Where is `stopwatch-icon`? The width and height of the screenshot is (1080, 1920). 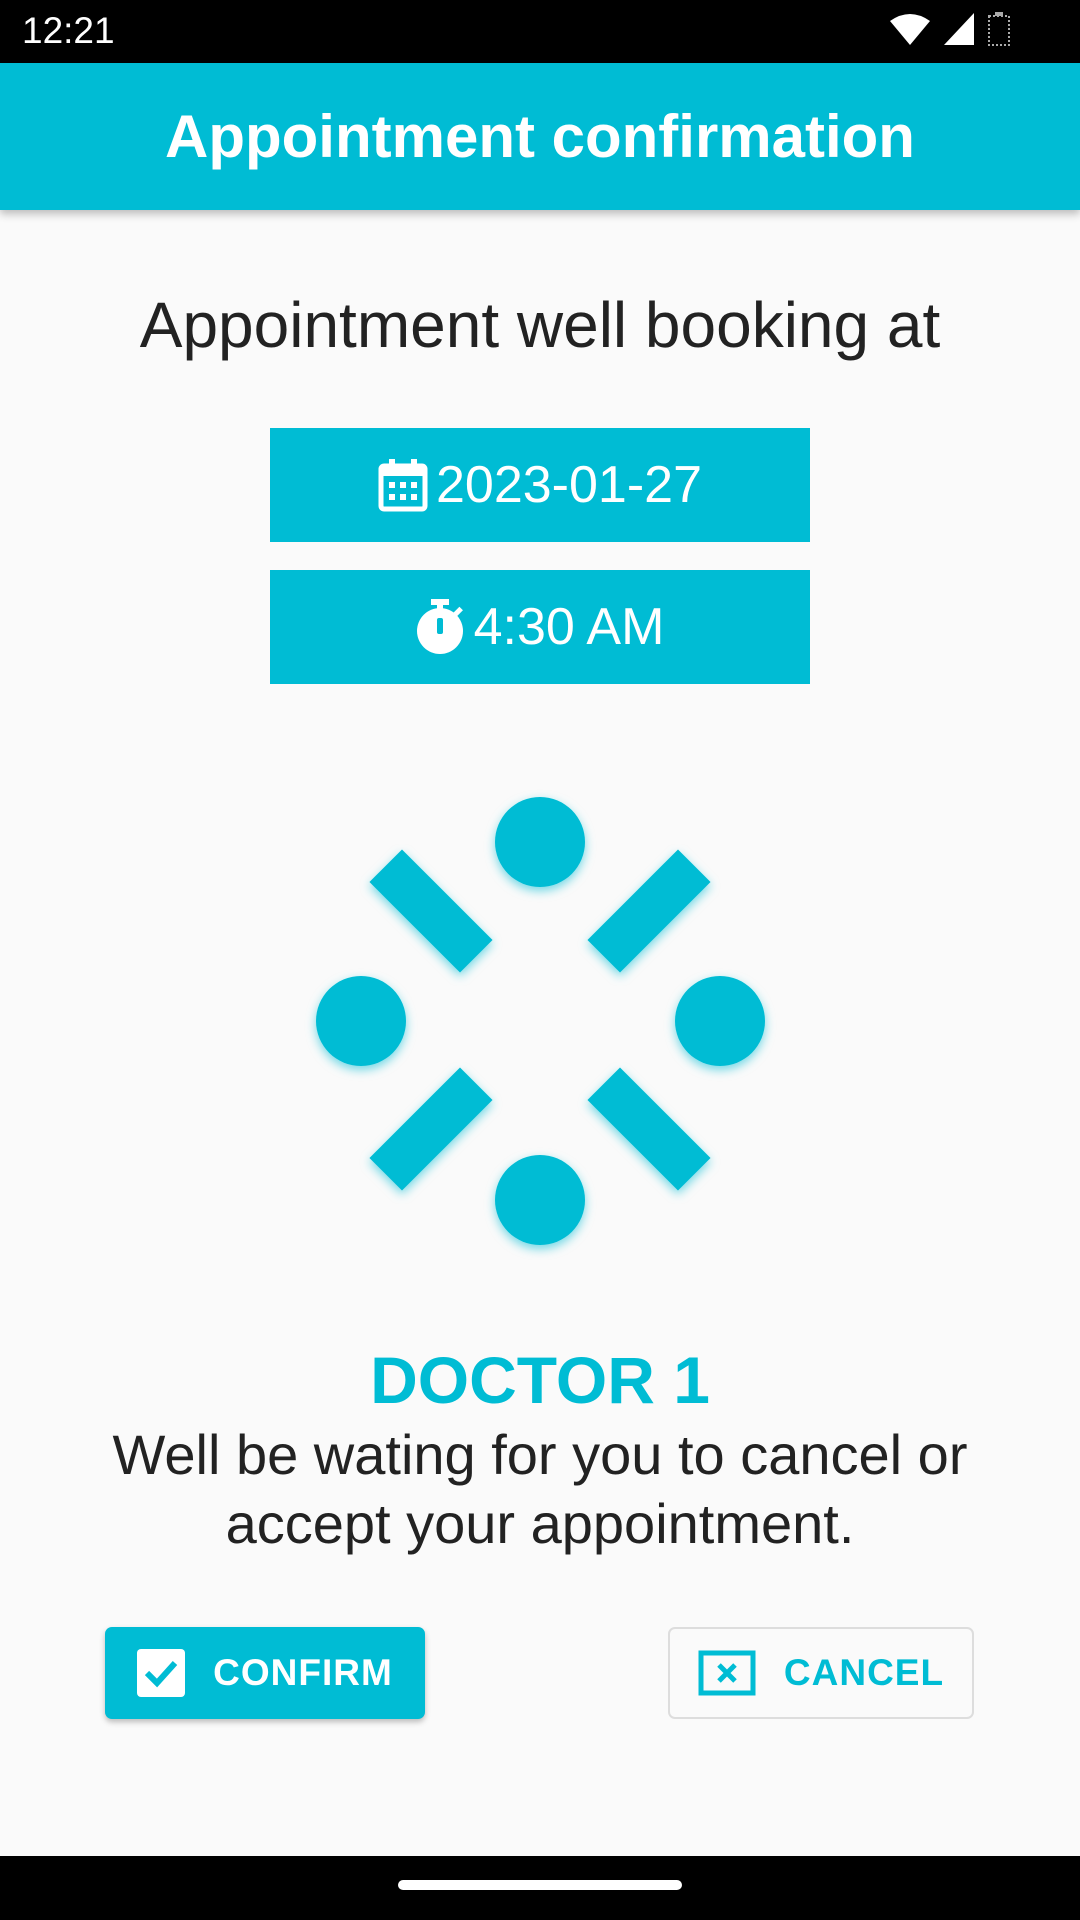
stopwatch-icon is located at coordinates (439, 626).